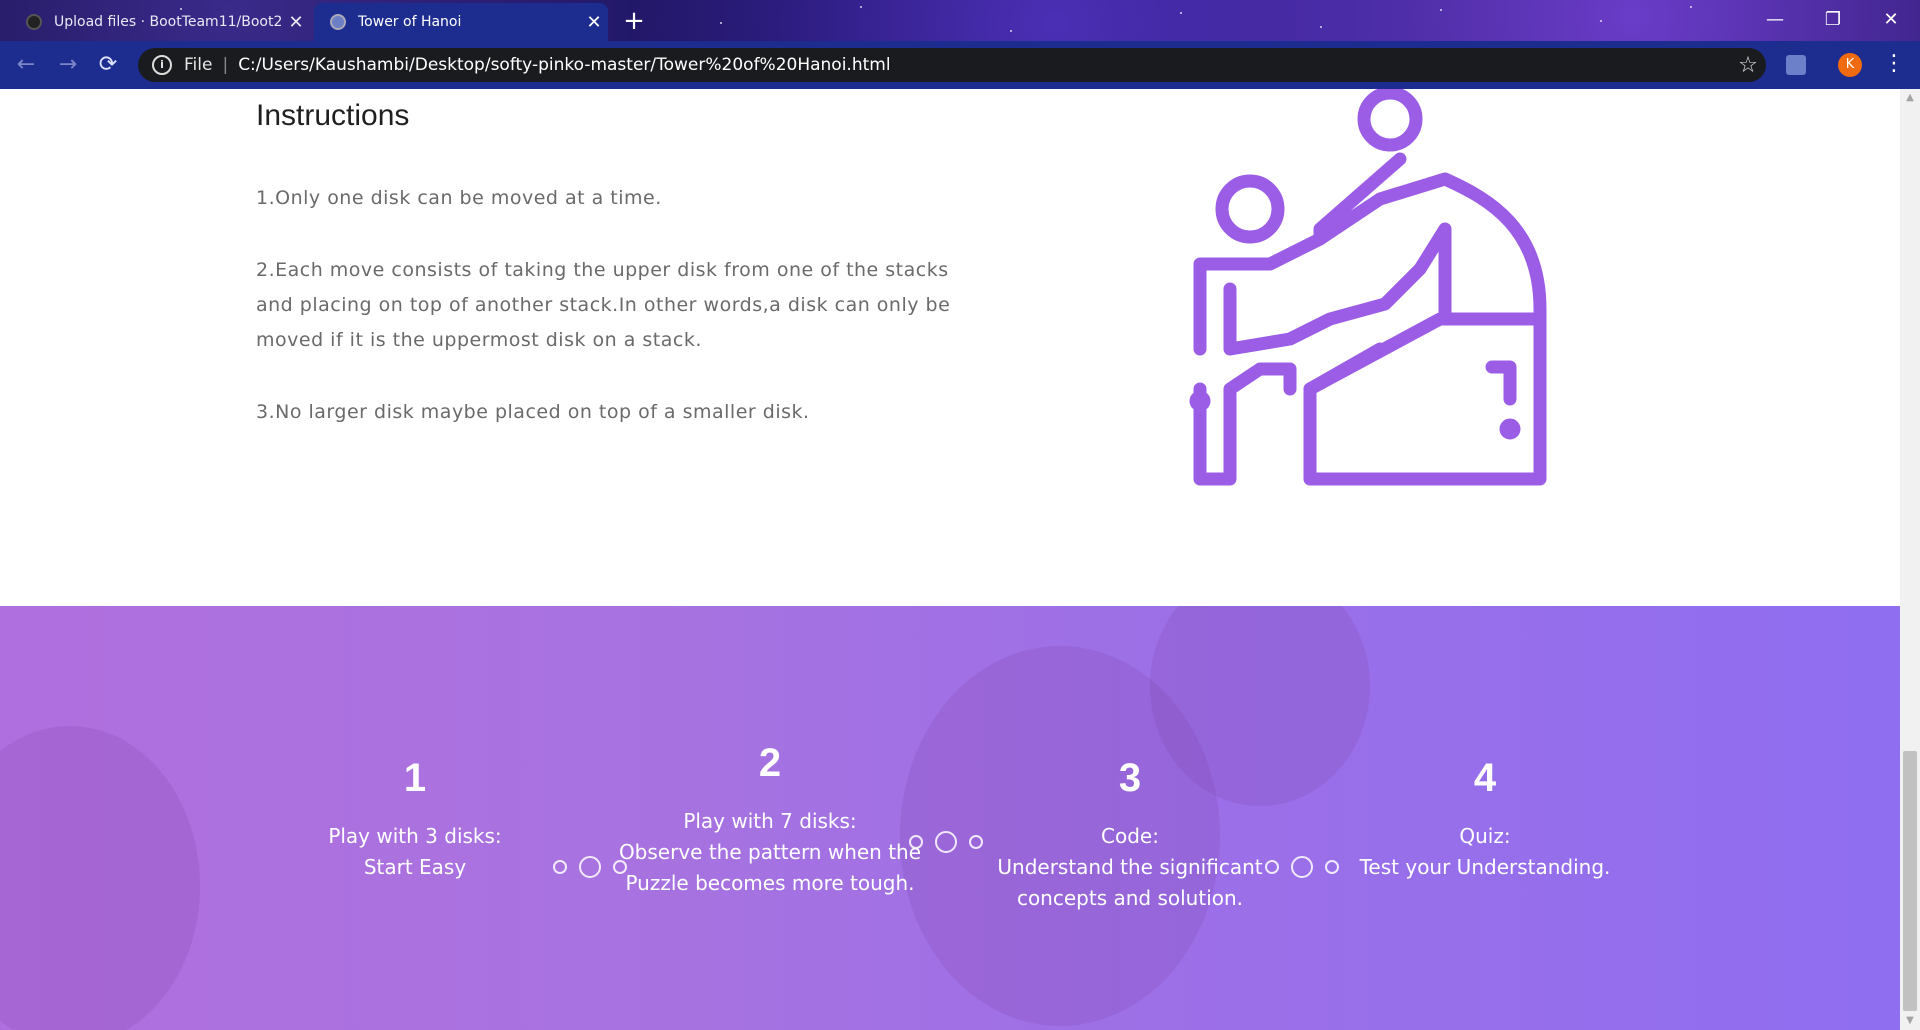 This screenshot has width=1920, height=1030. Describe the element at coordinates (770, 852) in the screenshot. I see `step-description: Observe the pattern when the` at that location.